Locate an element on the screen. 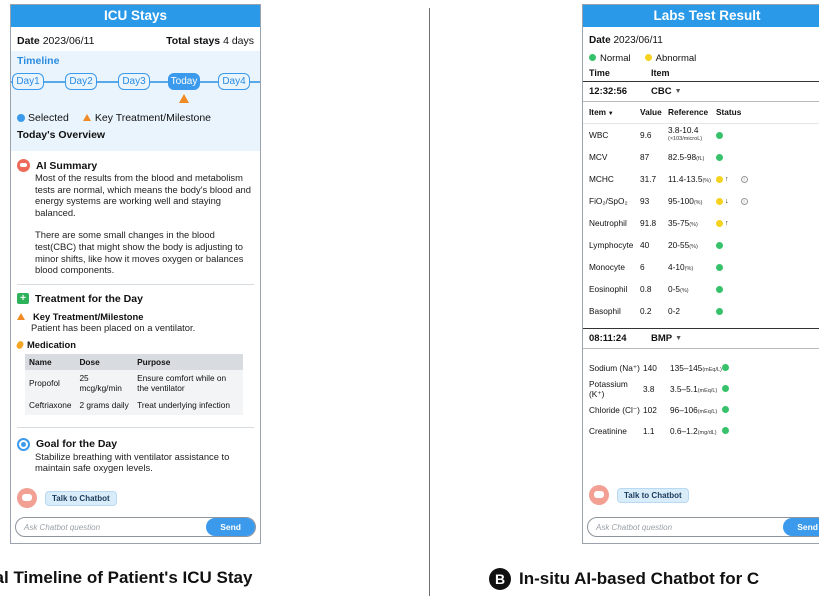  lab-reference: 0-2 is located at coordinates (692, 311).